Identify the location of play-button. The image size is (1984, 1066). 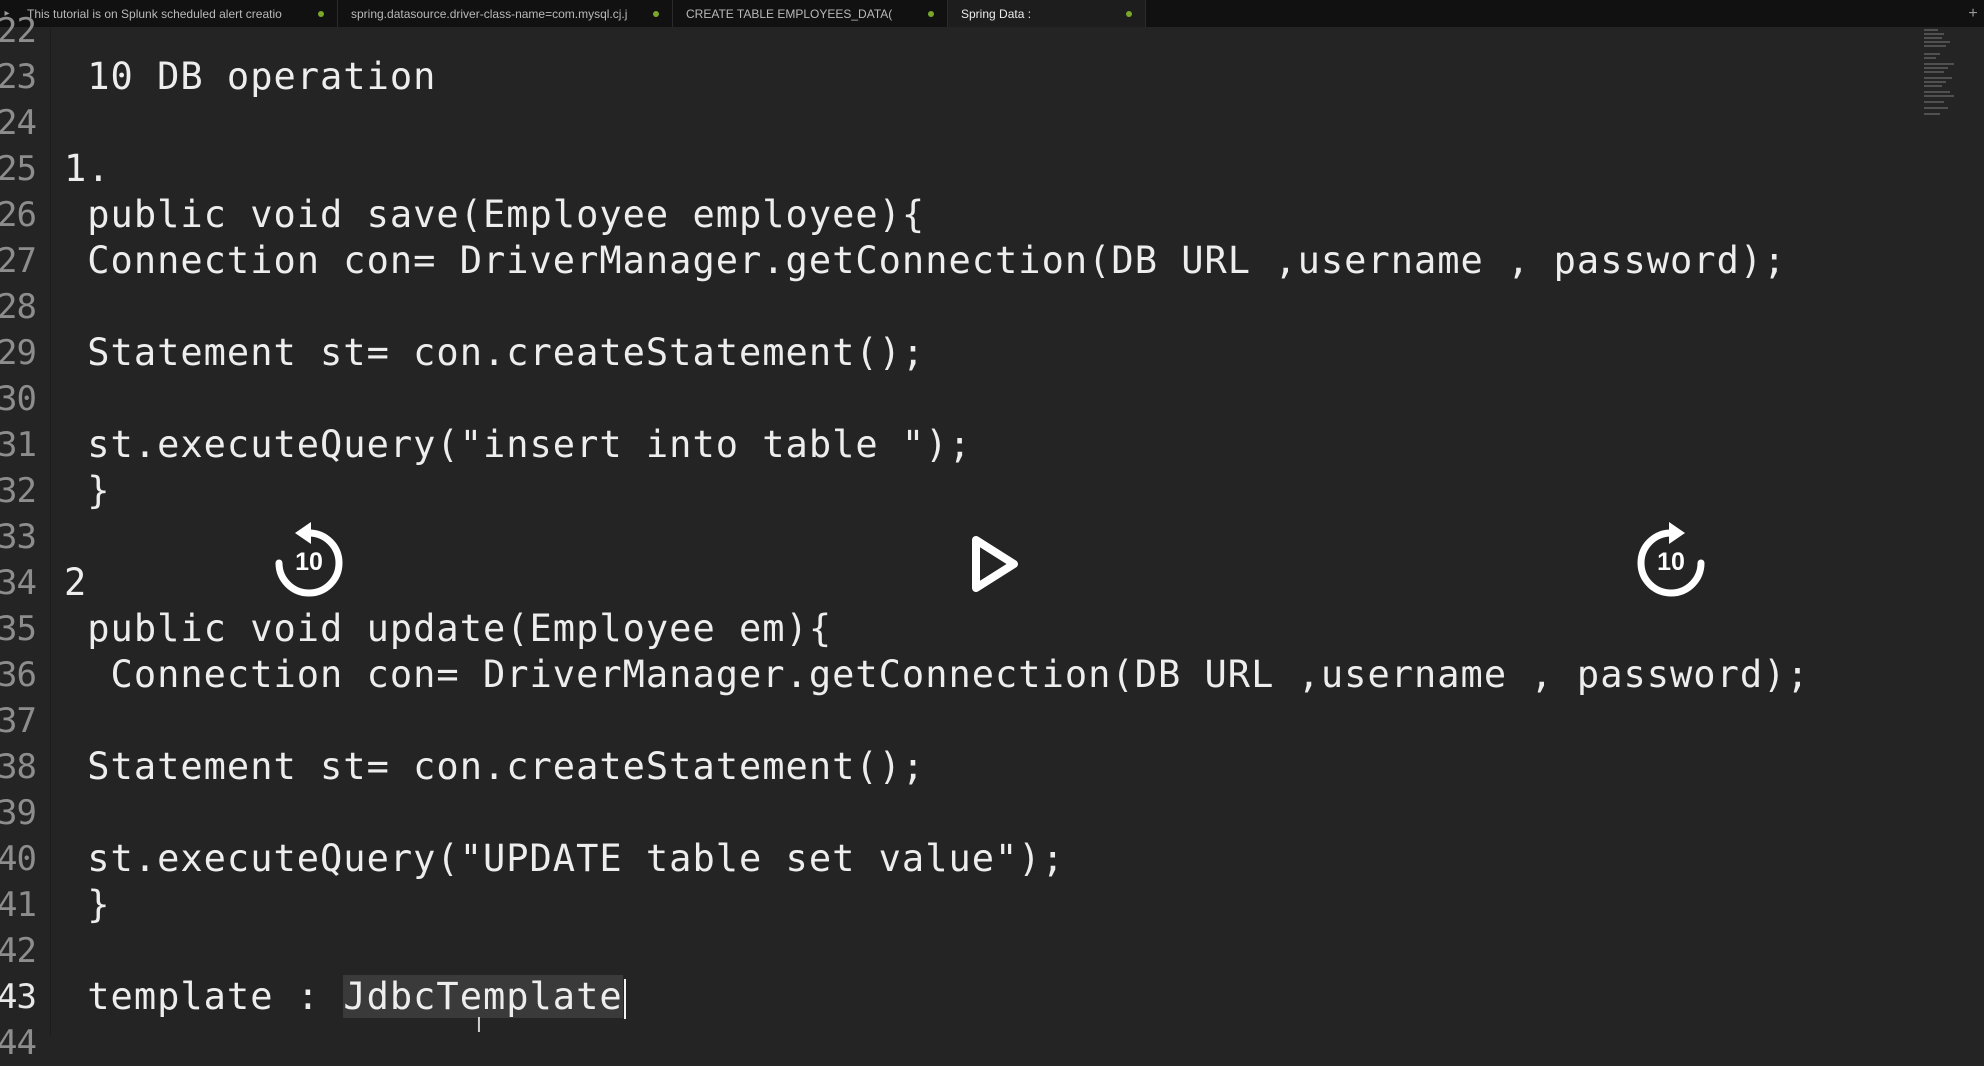
(994, 564).